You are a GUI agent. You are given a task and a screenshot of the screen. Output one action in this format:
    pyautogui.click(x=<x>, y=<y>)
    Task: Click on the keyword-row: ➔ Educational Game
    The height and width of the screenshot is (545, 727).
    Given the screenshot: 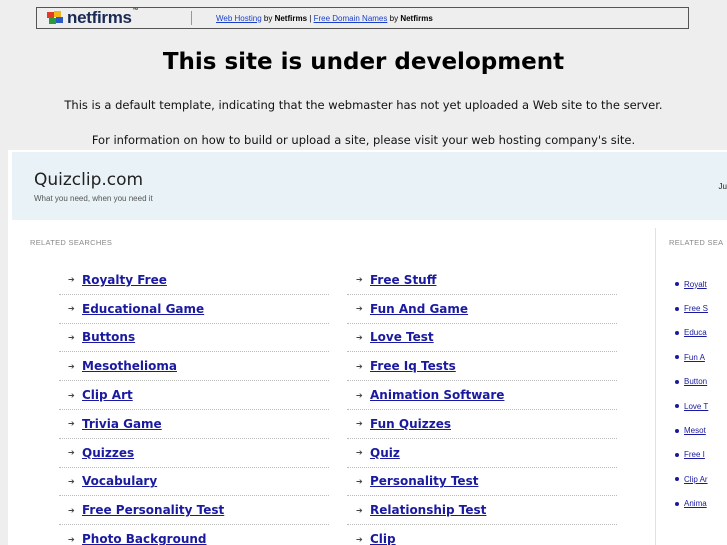 What is the action you would take?
    pyautogui.click(x=194, y=309)
    